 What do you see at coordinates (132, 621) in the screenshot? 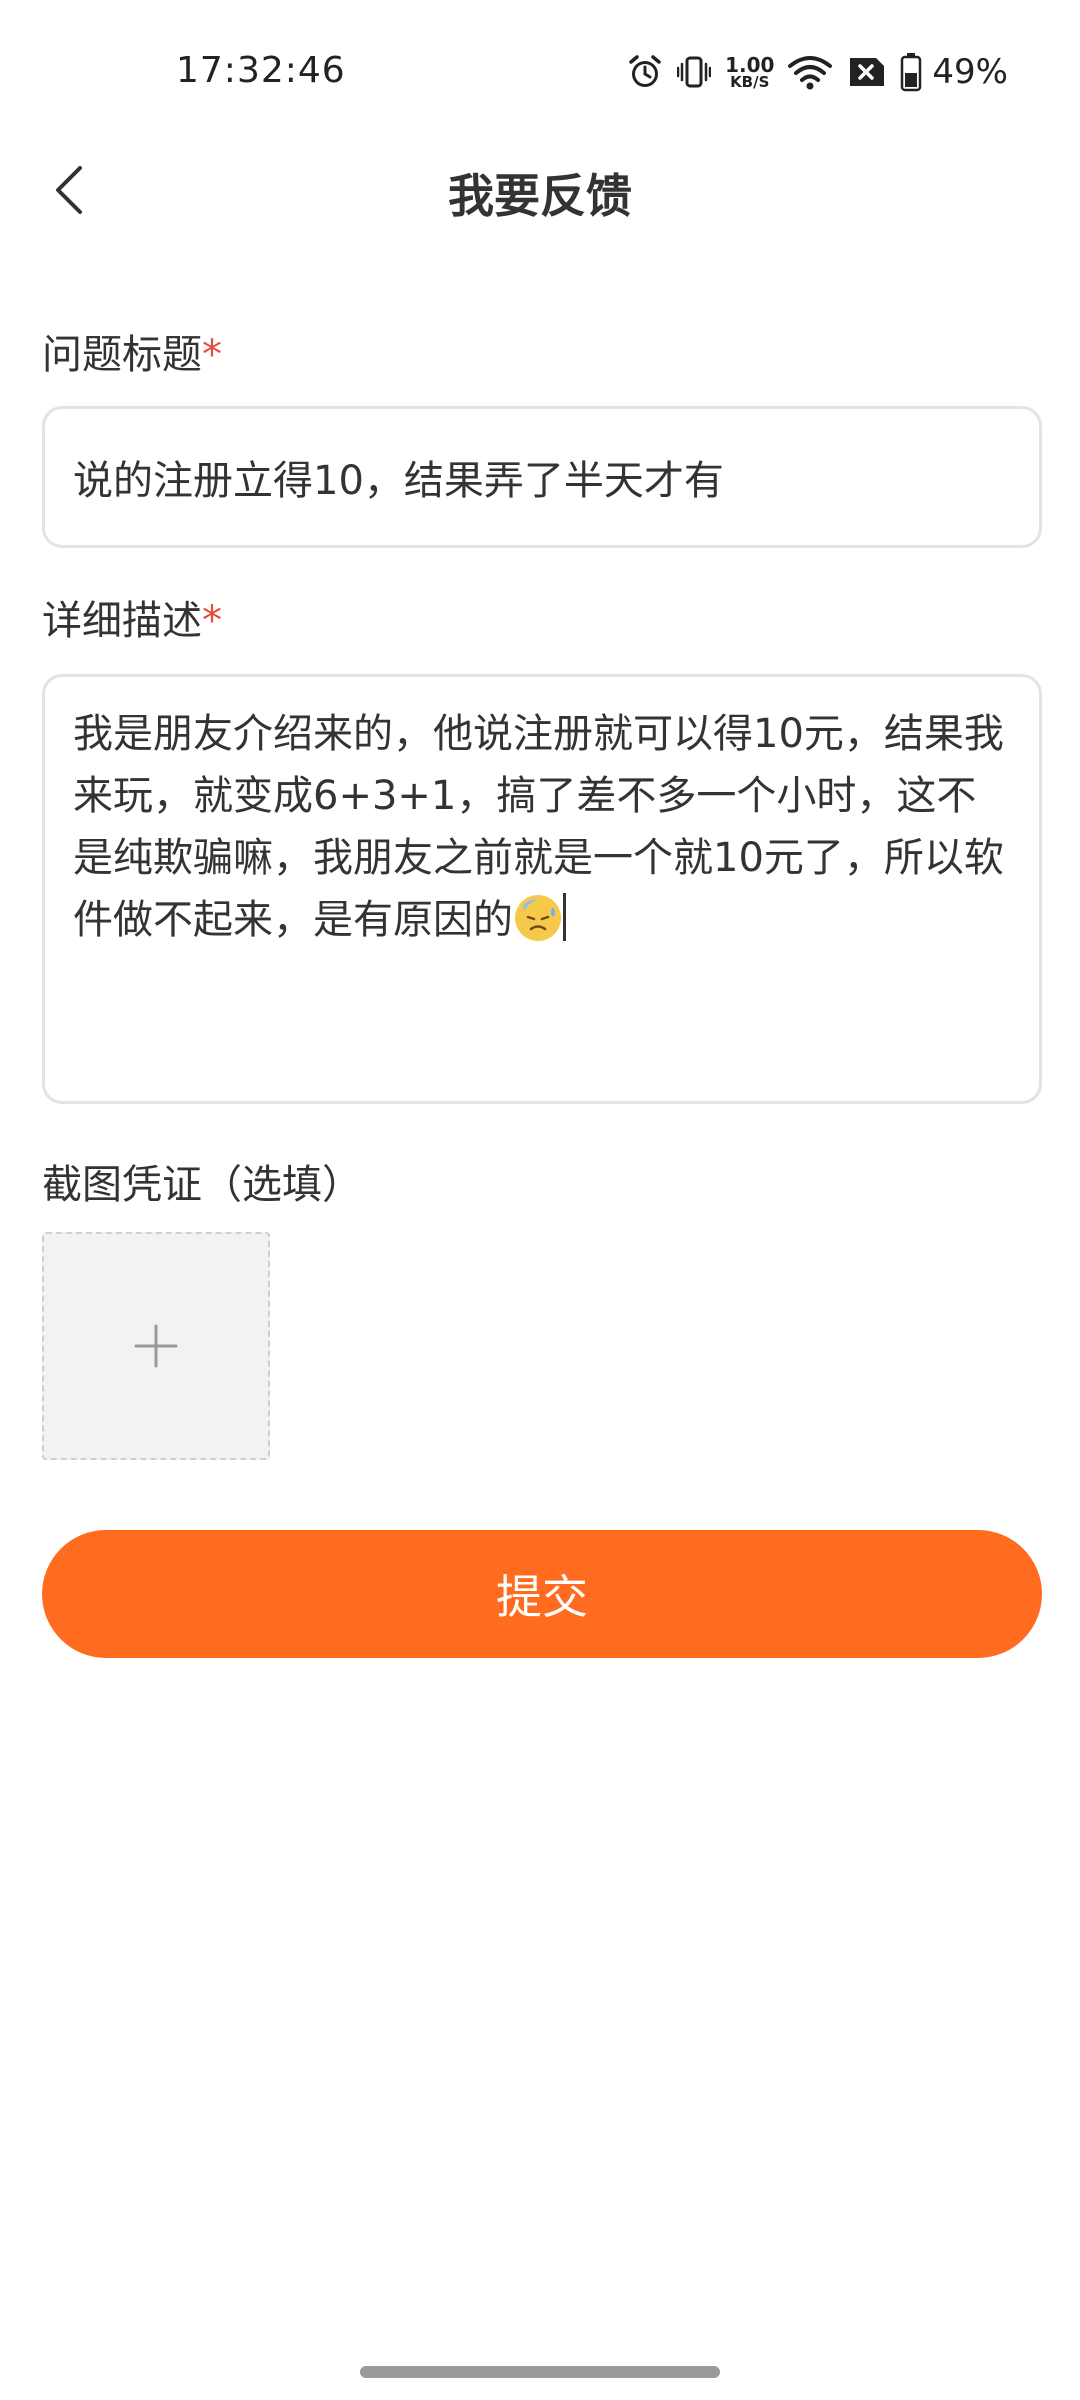
I see `description-field-label: 详细描述*` at bounding box center [132, 621].